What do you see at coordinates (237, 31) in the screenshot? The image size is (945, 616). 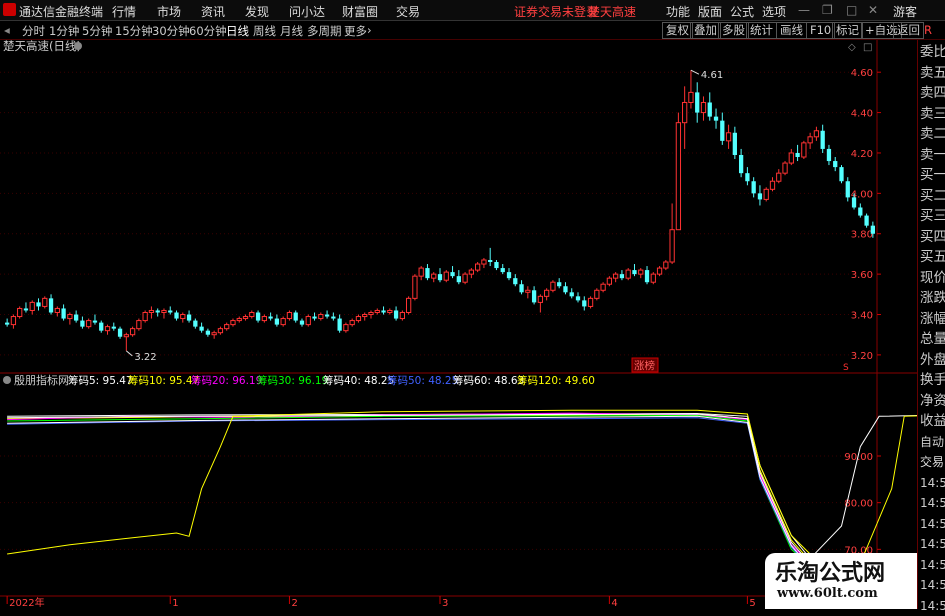 I see `period-daily: 日线` at bounding box center [237, 31].